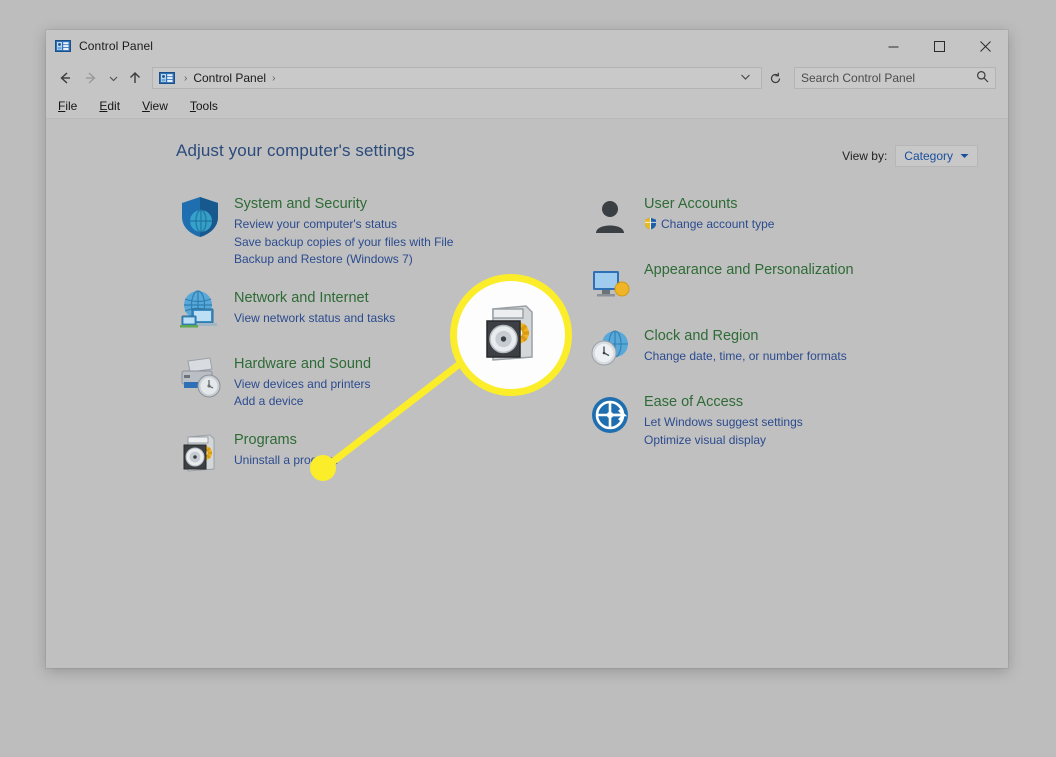 The height and width of the screenshot is (757, 1056). Describe the element at coordinates (343, 225) in the screenshot. I see `category-link: Review your computer's status` at that location.